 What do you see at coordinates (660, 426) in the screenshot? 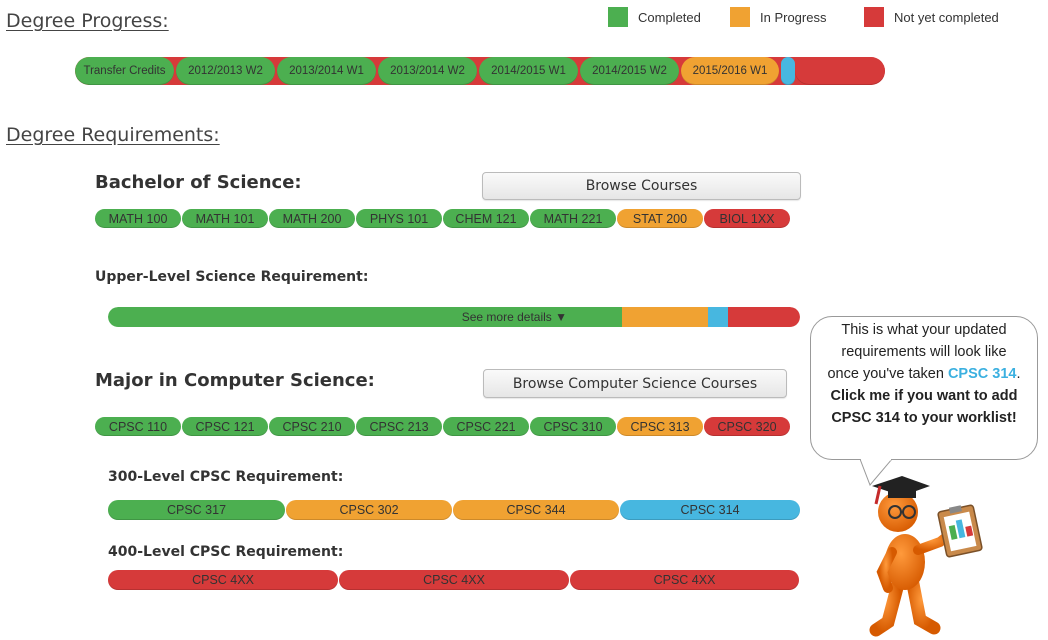
I see `course-pill: CPSC 313` at bounding box center [660, 426].